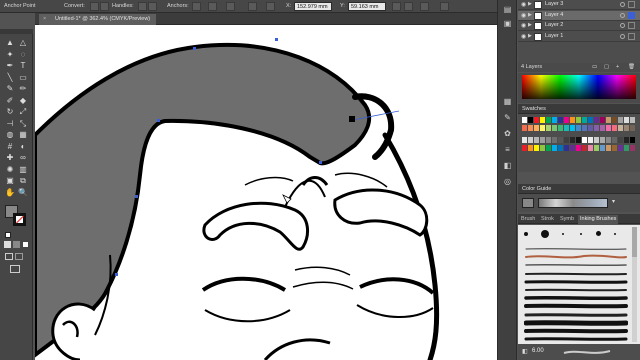 The height and width of the screenshot is (360, 640). What do you see at coordinates (507, 101) in the screenshot?
I see `swatches-panel-icon: ▦` at bounding box center [507, 101].